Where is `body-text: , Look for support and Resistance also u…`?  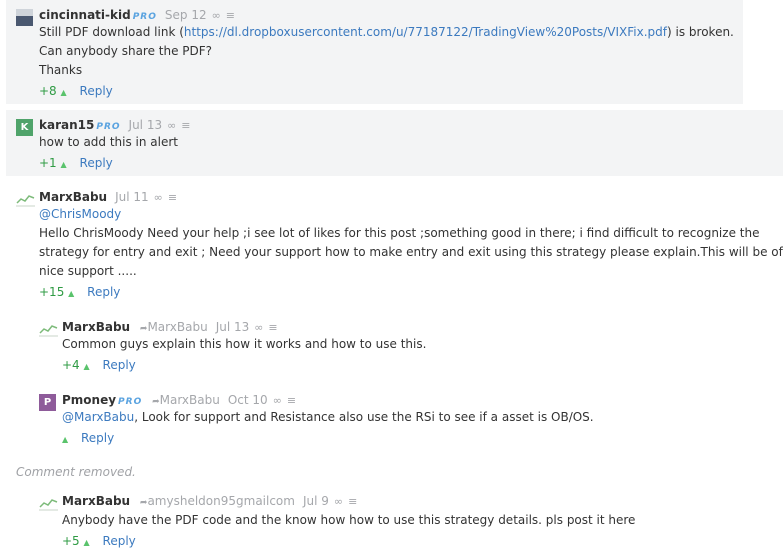
body-text: , Look for support and Resistance also u… is located at coordinates (364, 417).